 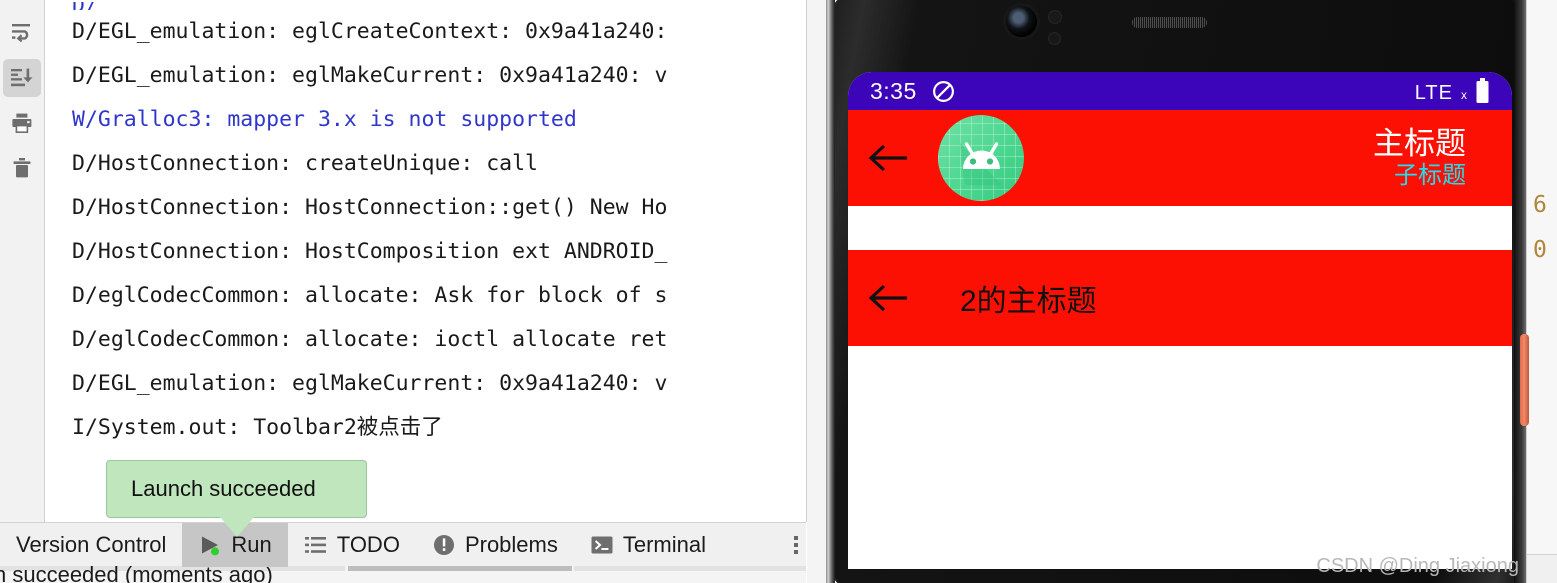 I want to click on tool-window-terminal: Terminal, so click(x=648, y=545).